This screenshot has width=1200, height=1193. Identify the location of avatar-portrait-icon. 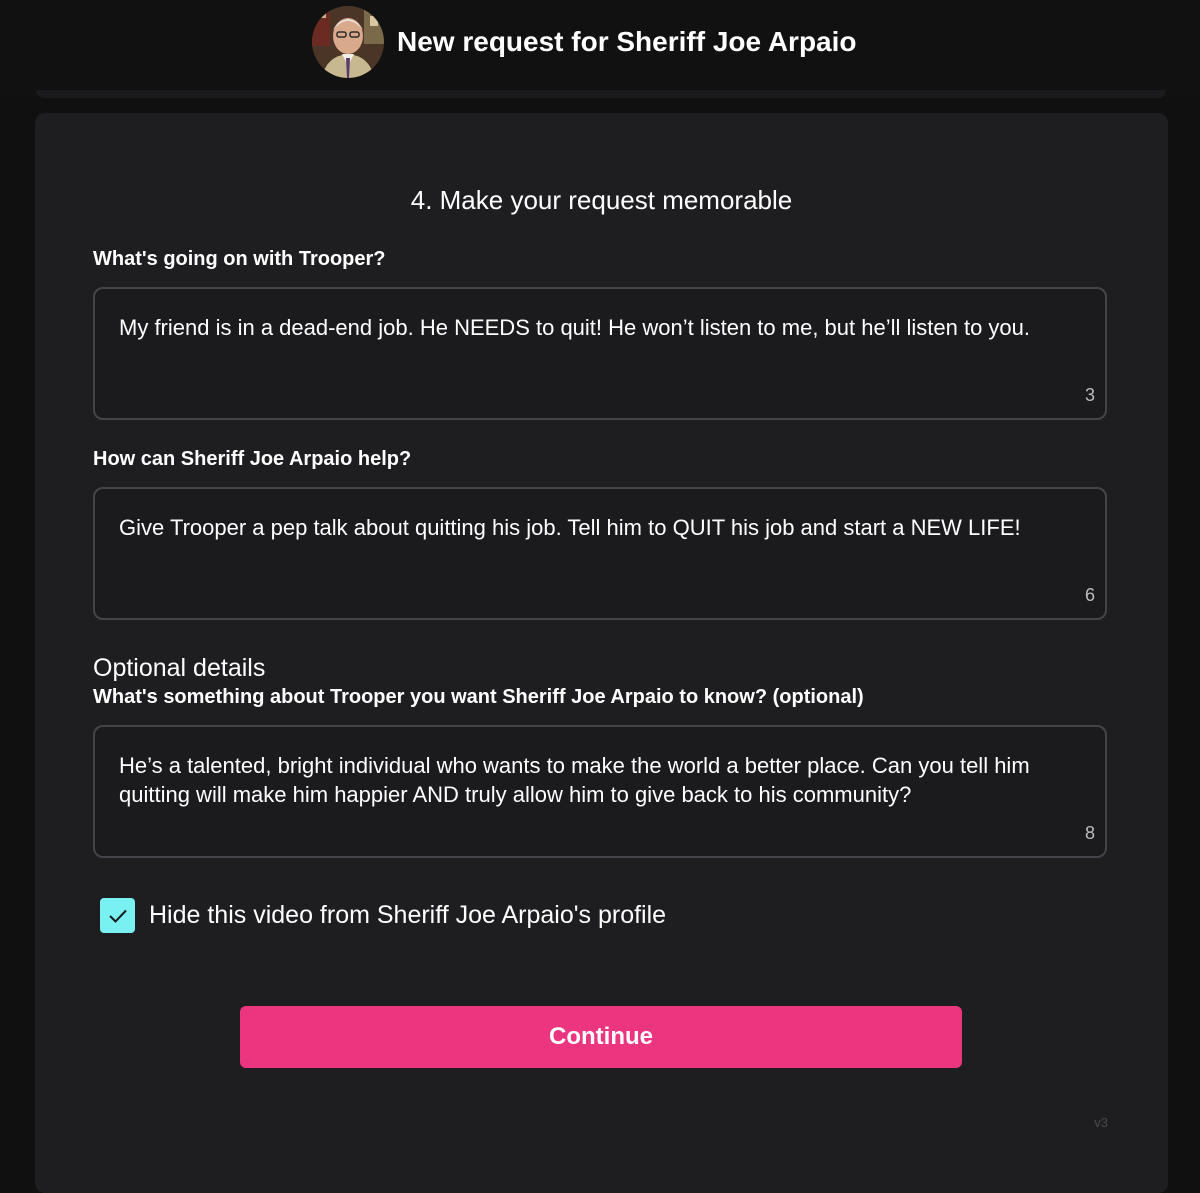
(348, 42).